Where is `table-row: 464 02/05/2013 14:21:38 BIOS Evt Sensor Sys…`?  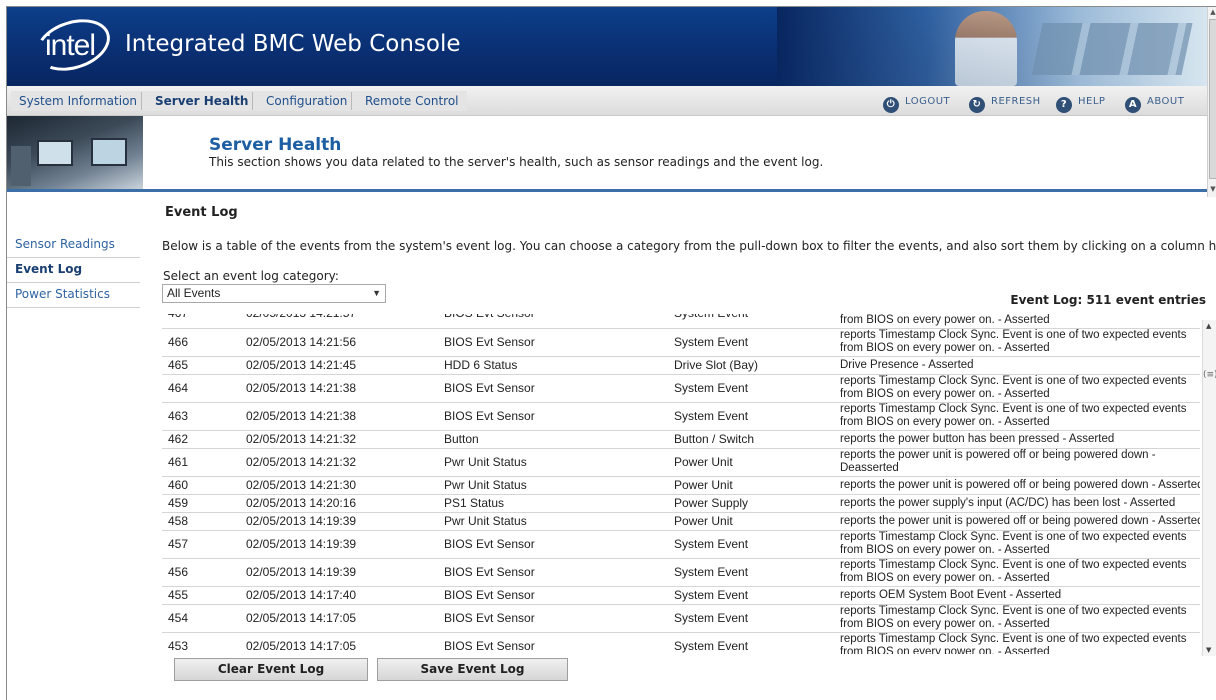
table-row: 464 02/05/2013 14:21:38 BIOS Evt Sensor Sys… is located at coordinates (681, 388).